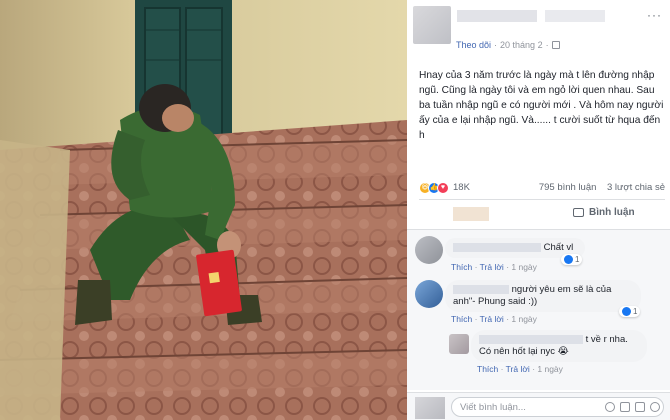 This screenshot has height=420, width=670. I want to click on comment-text-line1: người yêu em sẽ là của, so click(561, 289).